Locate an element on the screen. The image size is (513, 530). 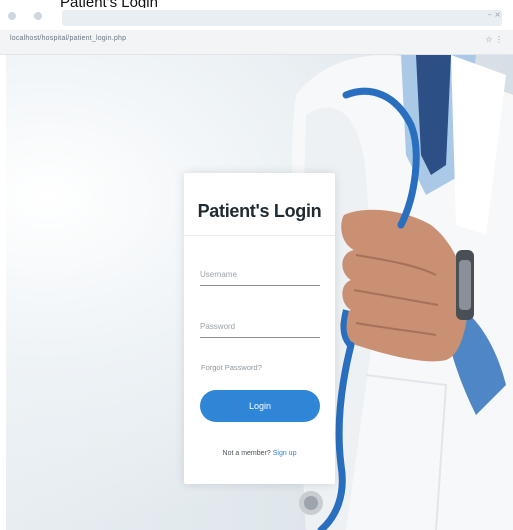
back-icon is located at coordinates (12, 16).